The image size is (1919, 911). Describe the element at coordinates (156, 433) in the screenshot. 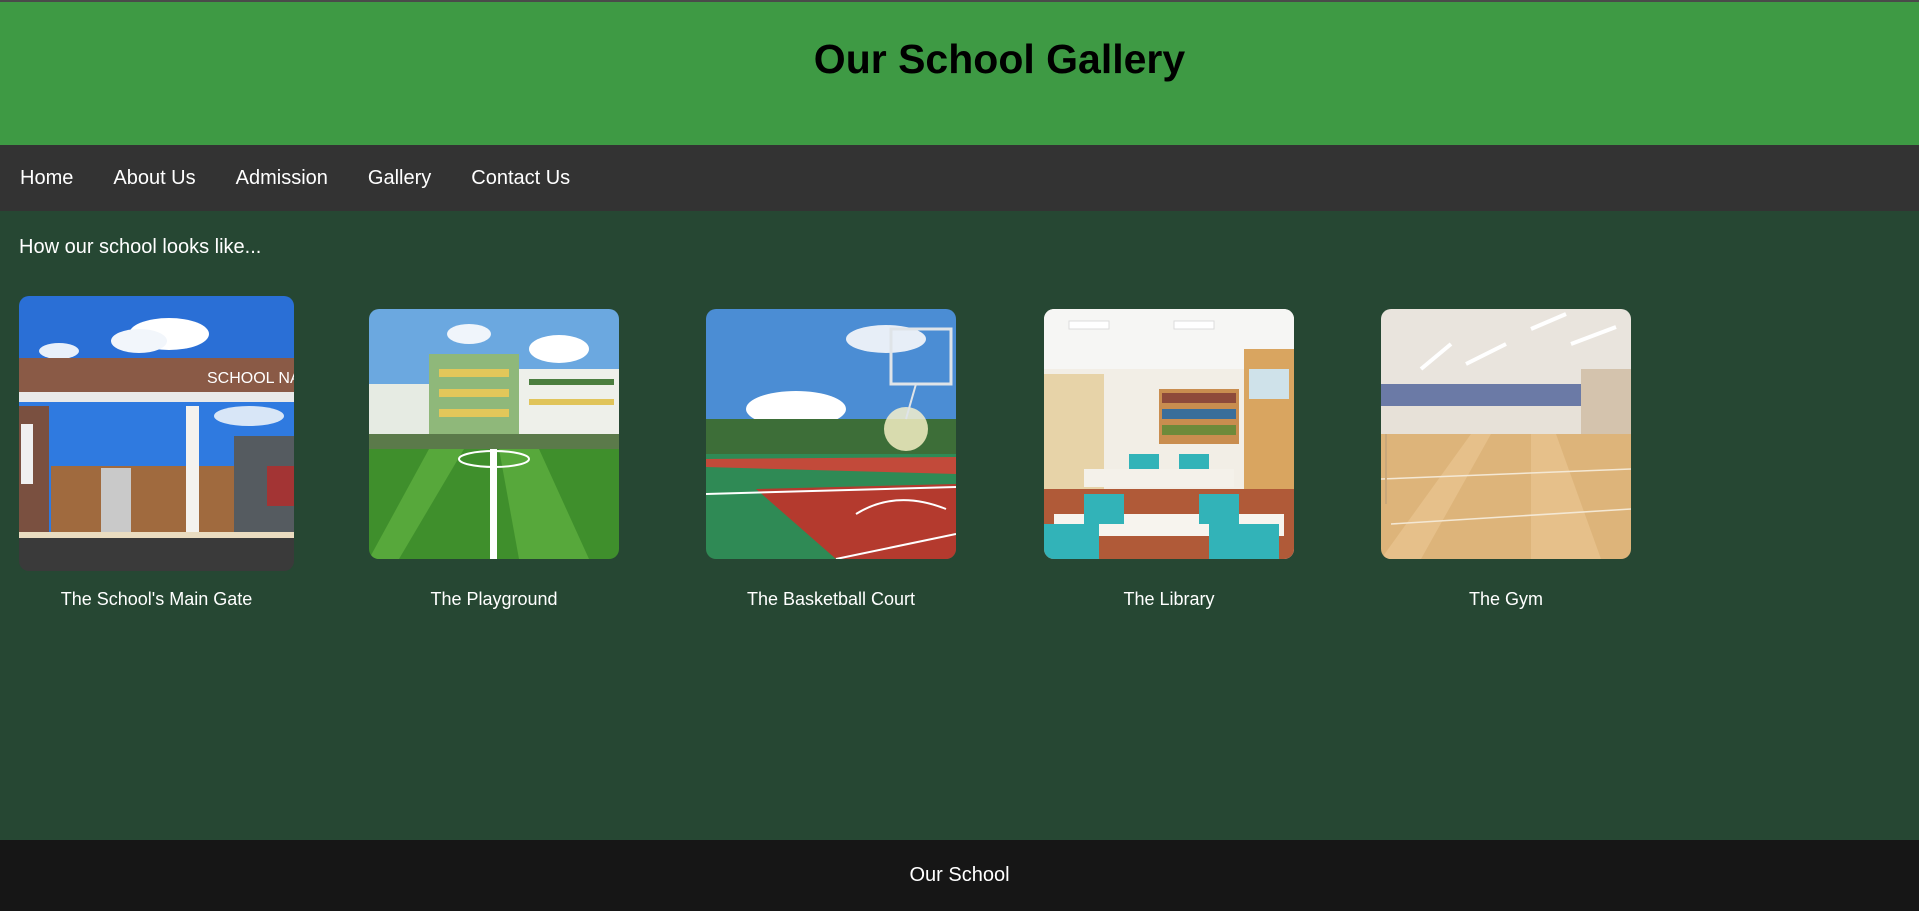

I see `main-gate-image: SCHOOL NA` at that location.